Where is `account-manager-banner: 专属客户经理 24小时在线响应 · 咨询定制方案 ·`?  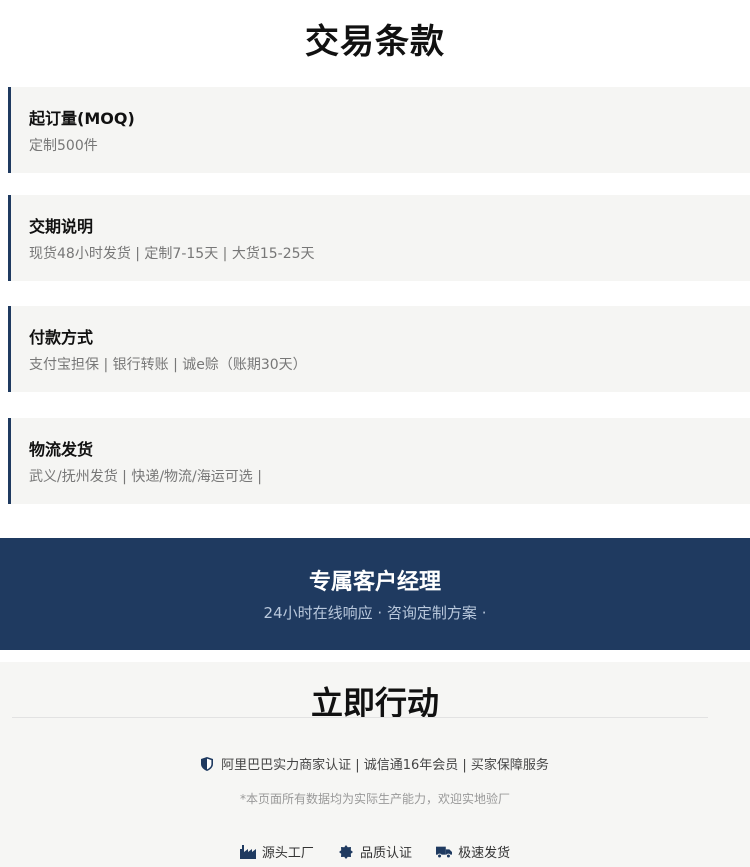 account-manager-banner: 专属客户经理 24小时在线响应 · 咨询定制方案 · is located at coordinates (375, 594).